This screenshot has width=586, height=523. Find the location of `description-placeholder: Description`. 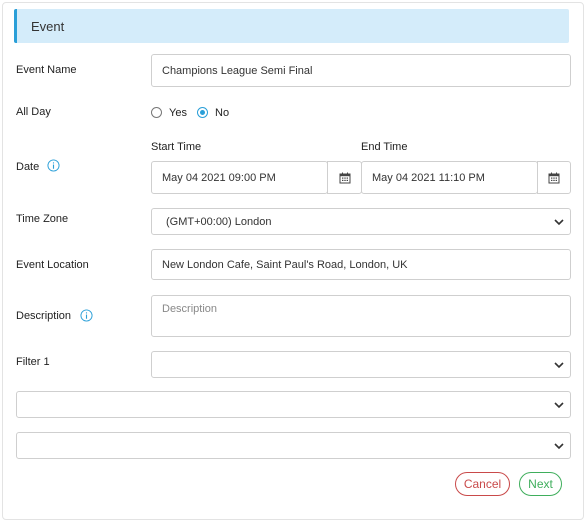

description-placeholder: Description is located at coordinates (190, 309).